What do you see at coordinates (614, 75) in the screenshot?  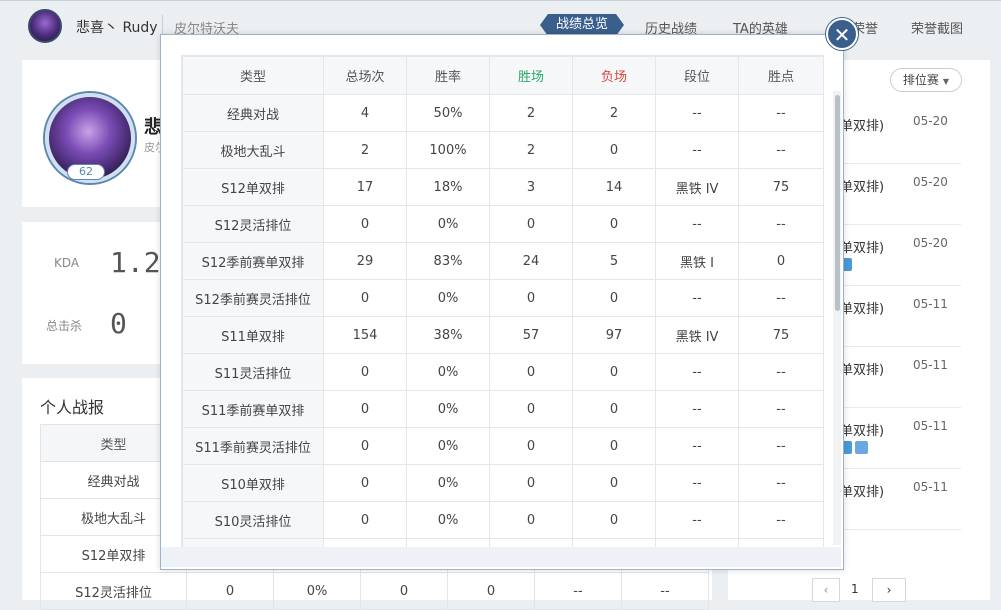 I see `header-losses: 负场` at bounding box center [614, 75].